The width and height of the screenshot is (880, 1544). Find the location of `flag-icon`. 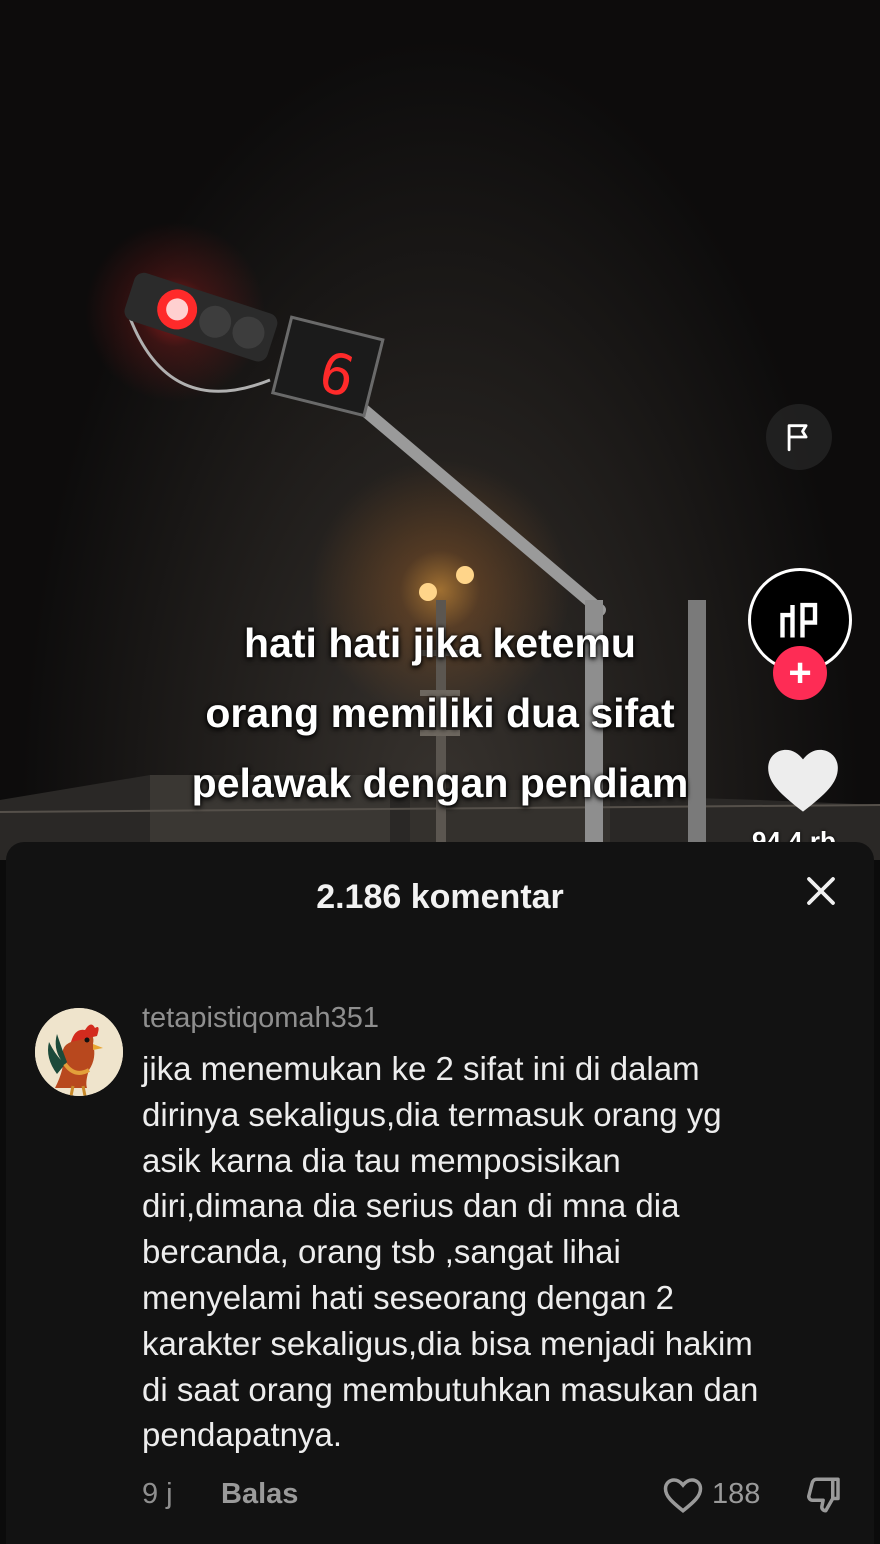

flag-icon is located at coordinates (797, 438).